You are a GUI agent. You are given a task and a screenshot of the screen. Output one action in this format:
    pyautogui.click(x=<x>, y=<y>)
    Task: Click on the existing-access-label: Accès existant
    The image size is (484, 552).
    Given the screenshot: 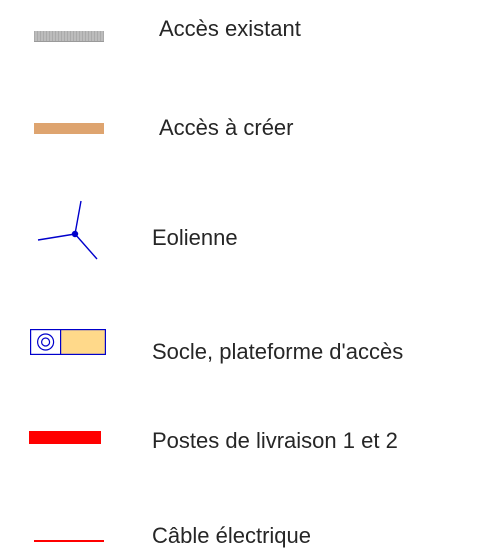 What is the action you would take?
    pyautogui.click(x=230, y=28)
    